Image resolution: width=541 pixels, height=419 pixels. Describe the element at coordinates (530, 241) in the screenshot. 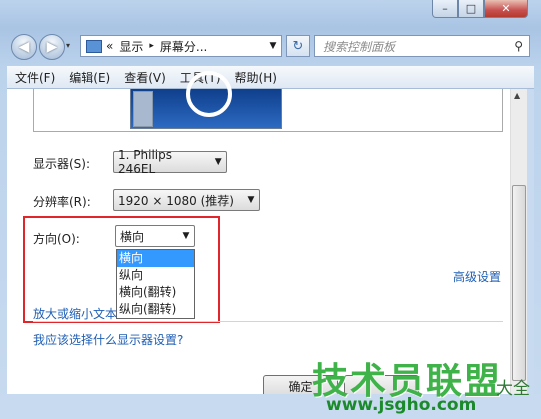

I see `window-right-border` at that location.